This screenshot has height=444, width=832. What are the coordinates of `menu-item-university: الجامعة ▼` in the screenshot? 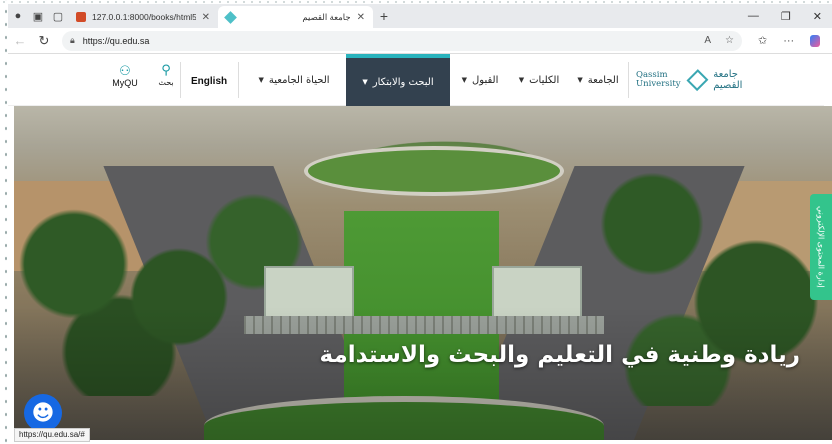 It's located at (598, 80).